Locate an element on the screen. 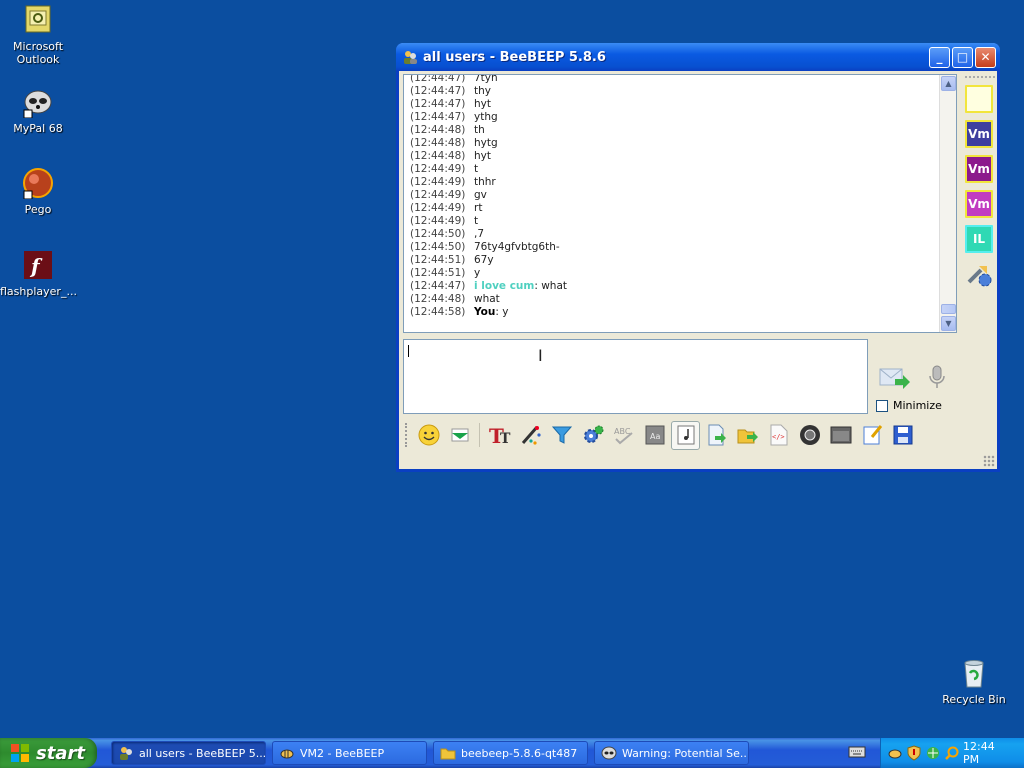 The image size is (1024, 768). start-label: start is located at coordinates (60, 753).